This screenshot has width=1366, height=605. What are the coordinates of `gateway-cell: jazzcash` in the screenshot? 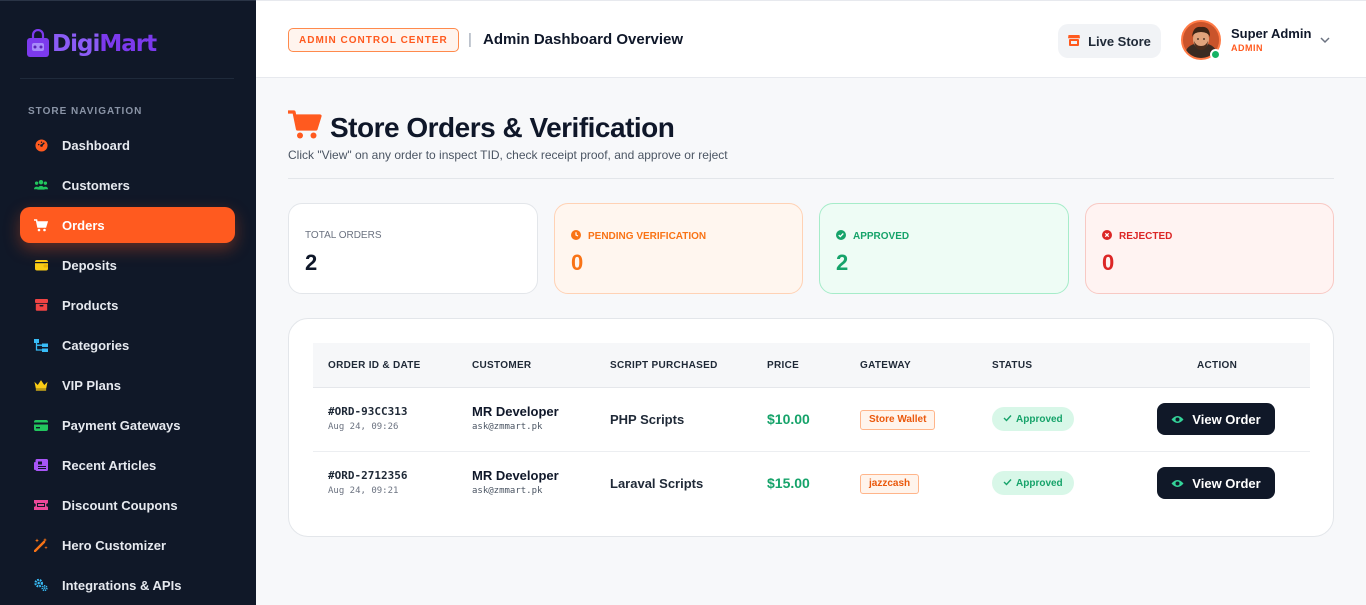 It's located at (890, 483).